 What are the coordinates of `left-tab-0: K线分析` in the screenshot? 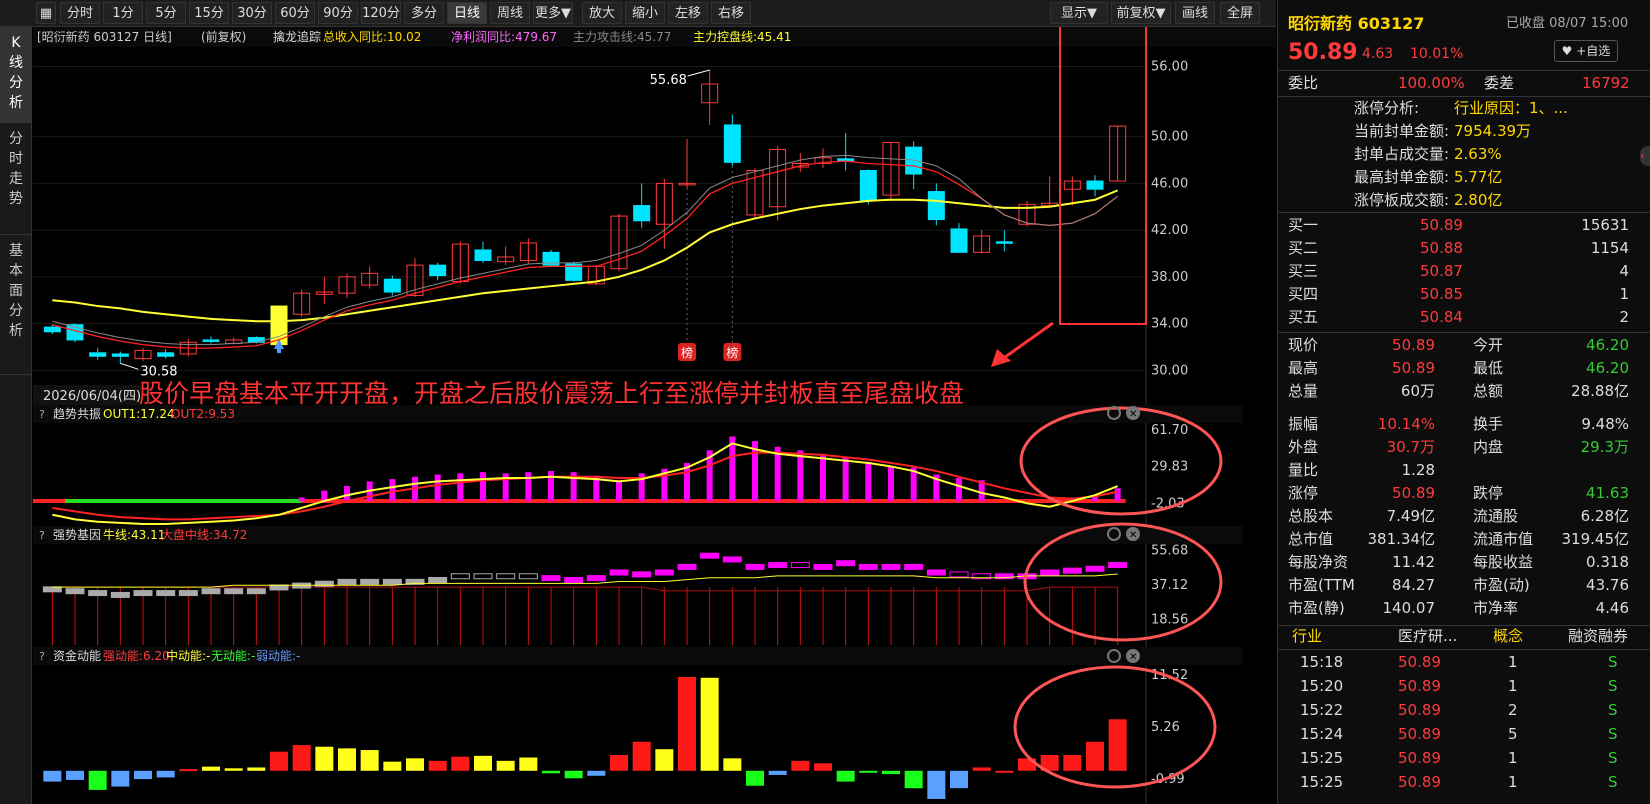 It's located at (16, 75).